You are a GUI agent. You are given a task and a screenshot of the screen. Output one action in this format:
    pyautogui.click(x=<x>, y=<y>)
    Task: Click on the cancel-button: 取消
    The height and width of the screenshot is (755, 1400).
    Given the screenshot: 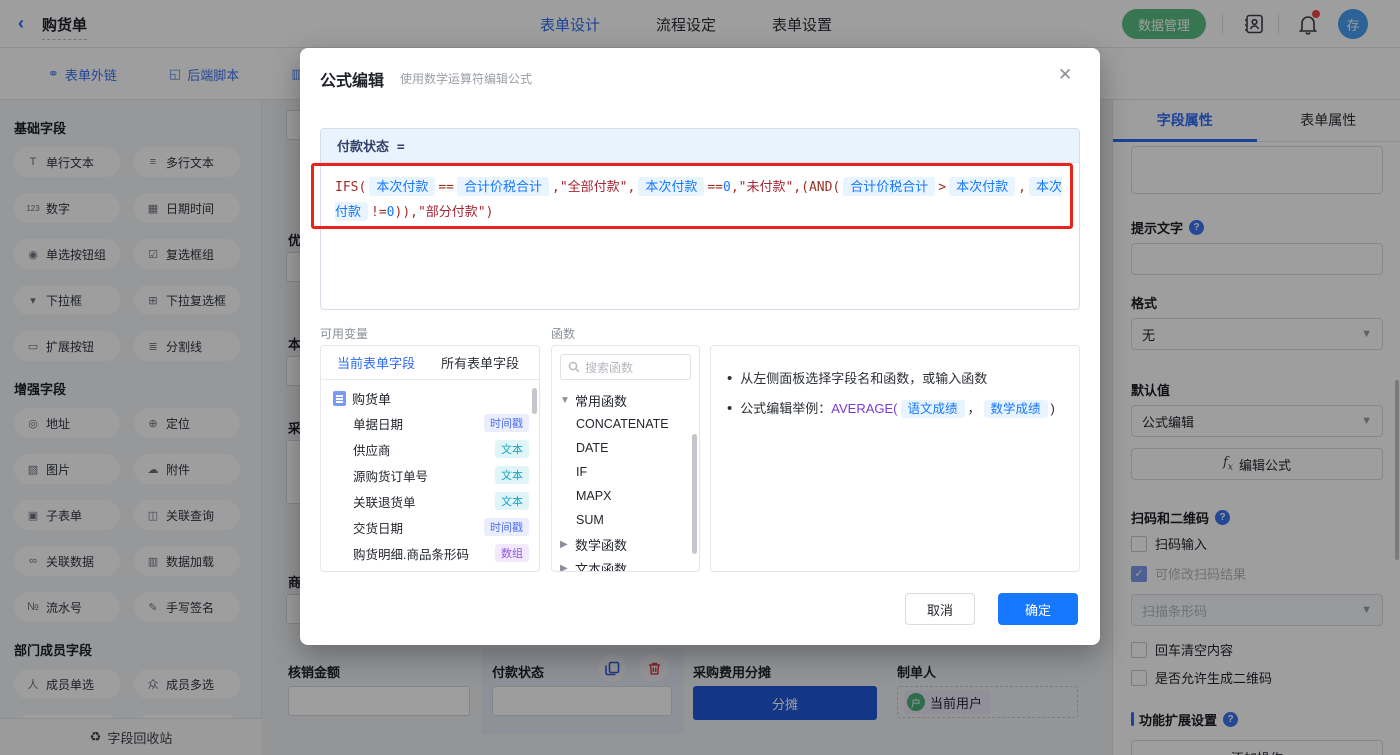 What is the action you would take?
    pyautogui.click(x=940, y=609)
    